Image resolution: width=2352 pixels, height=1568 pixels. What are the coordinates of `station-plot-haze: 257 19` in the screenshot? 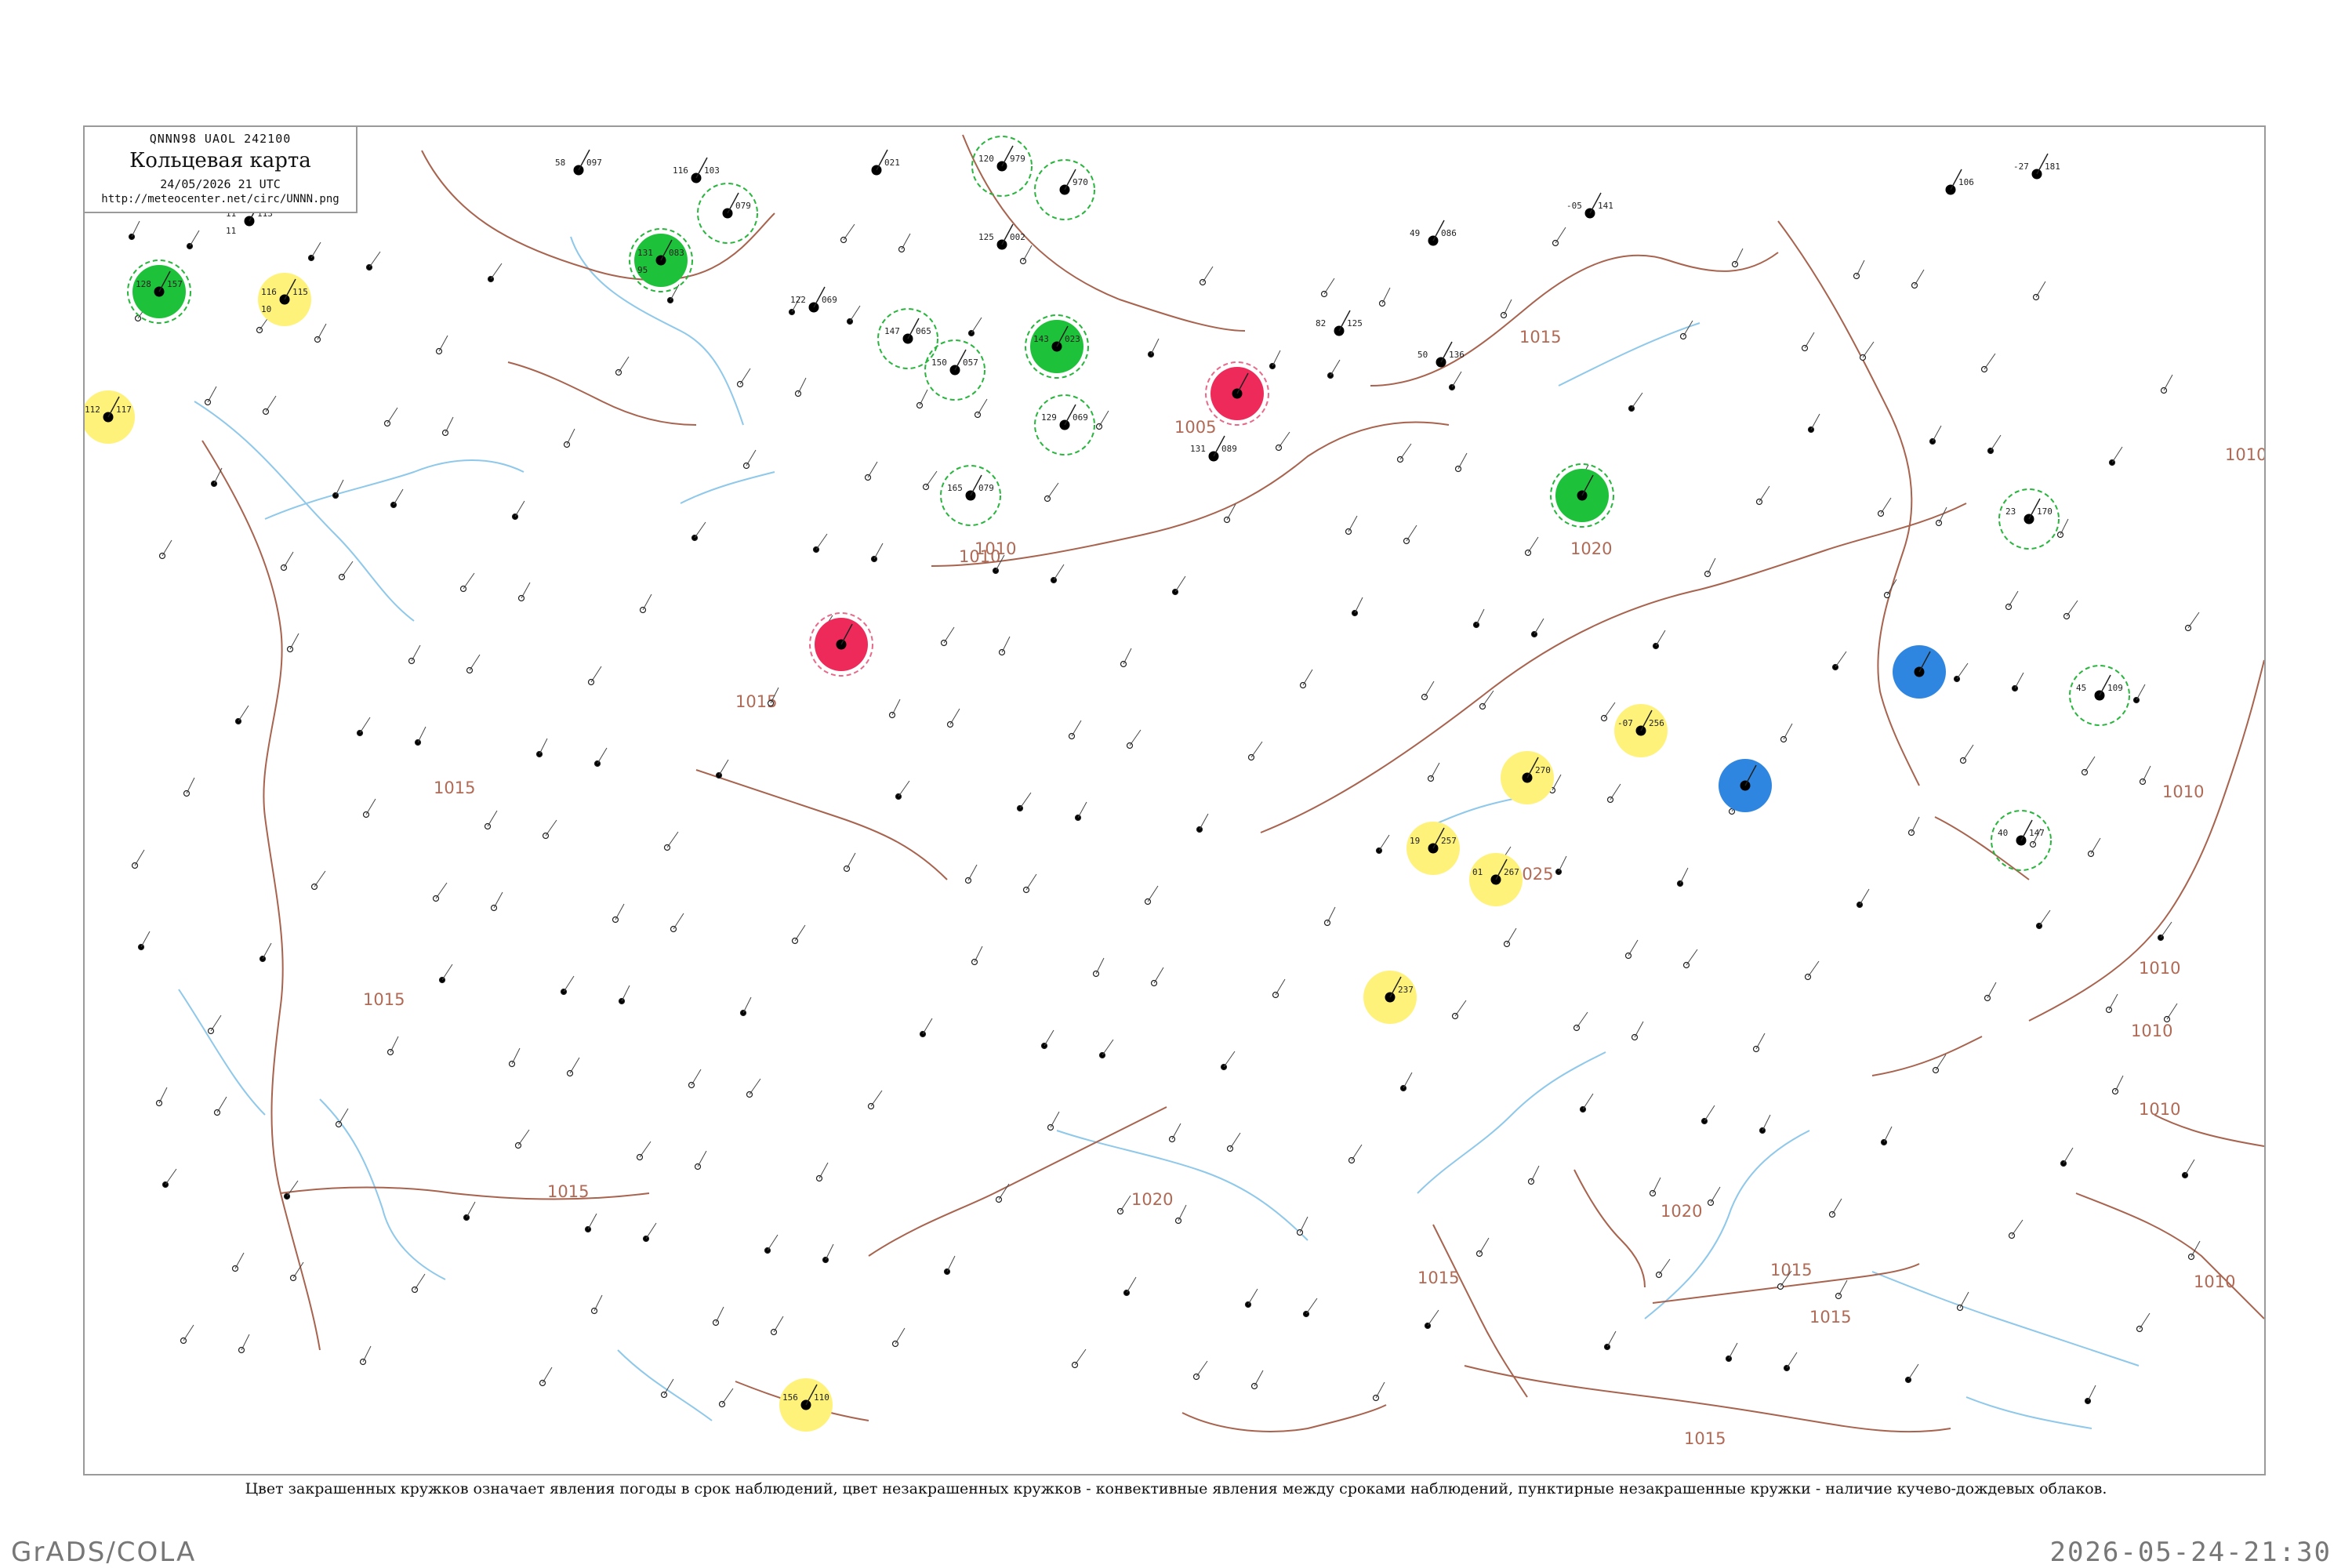 It's located at (1433, 848).